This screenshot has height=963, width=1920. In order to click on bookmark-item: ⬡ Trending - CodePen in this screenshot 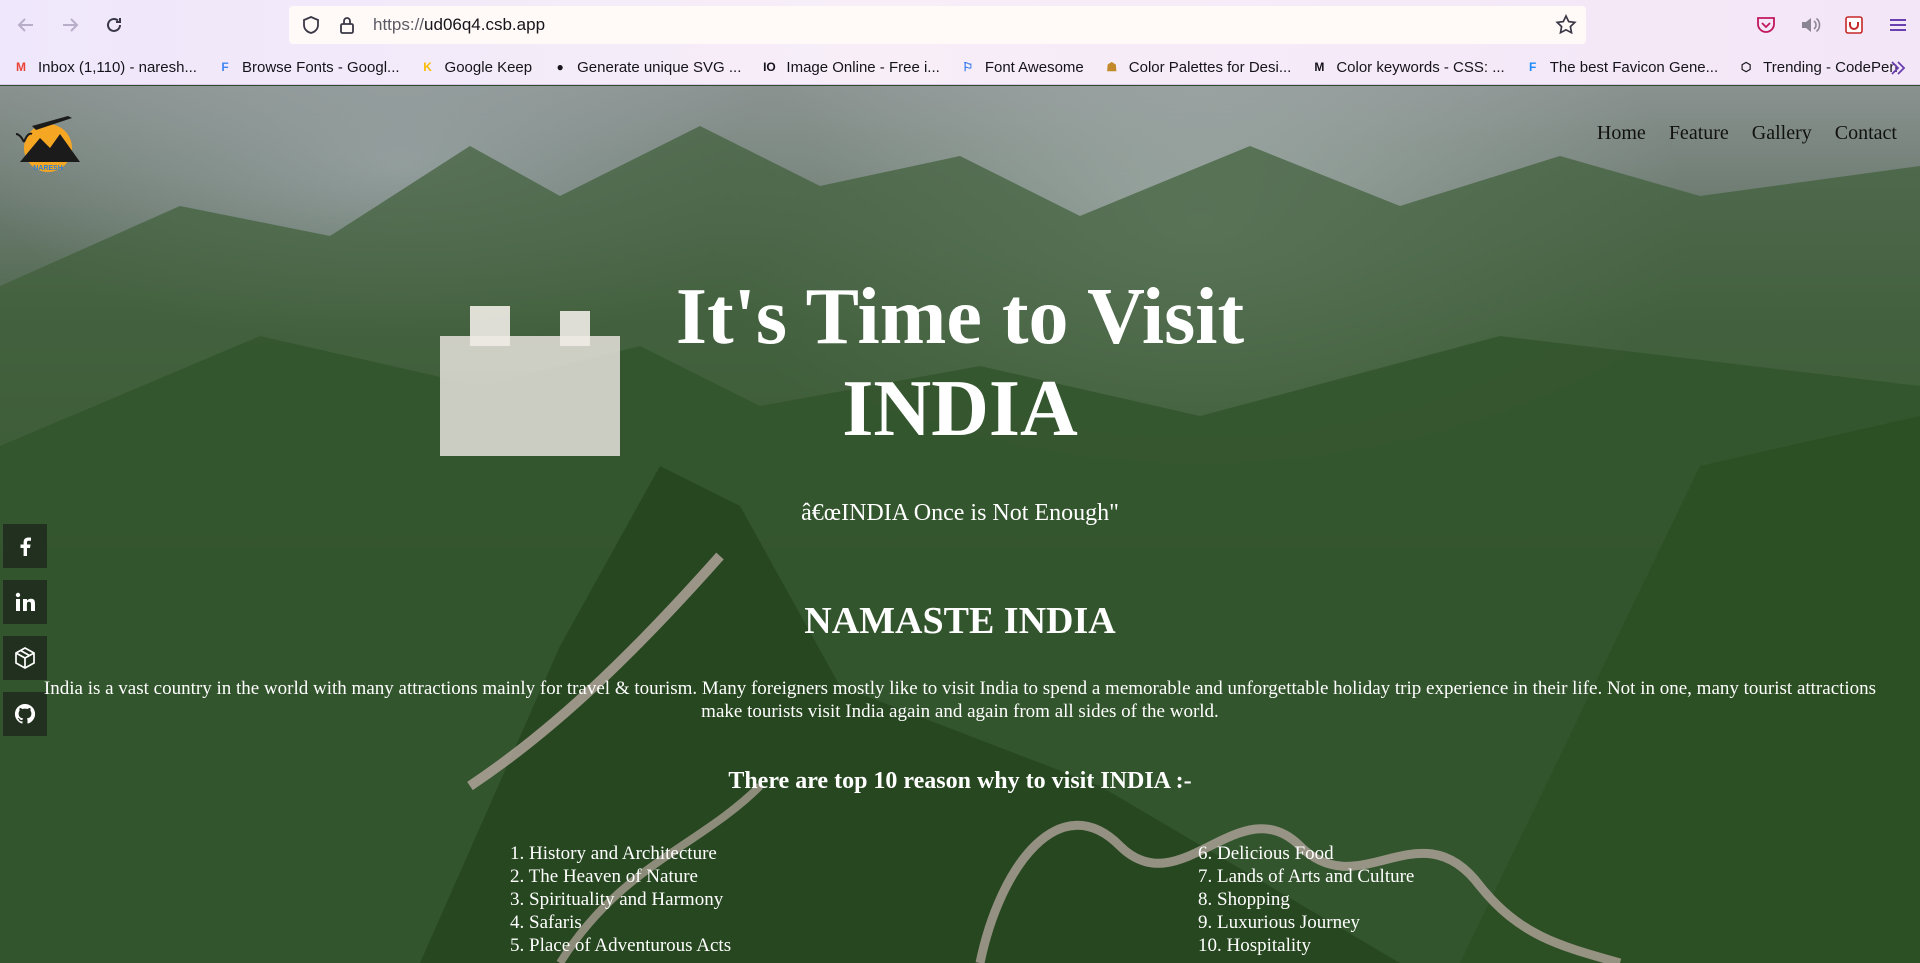, I will do `click(1817, 67)`.